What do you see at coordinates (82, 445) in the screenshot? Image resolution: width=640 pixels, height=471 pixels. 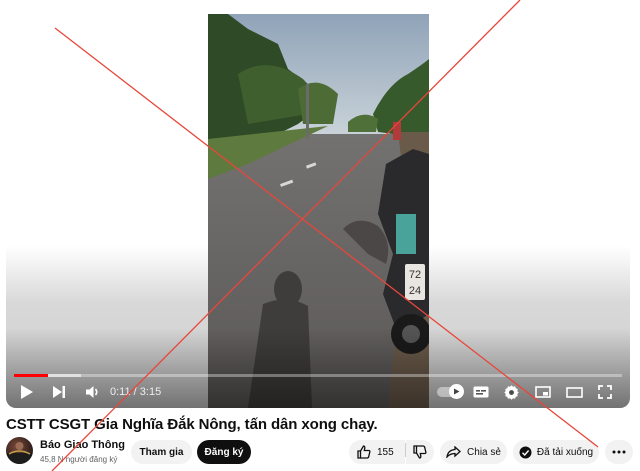 I see `channel-name: Báo Giao Thông` at bounding box center [82, 445].